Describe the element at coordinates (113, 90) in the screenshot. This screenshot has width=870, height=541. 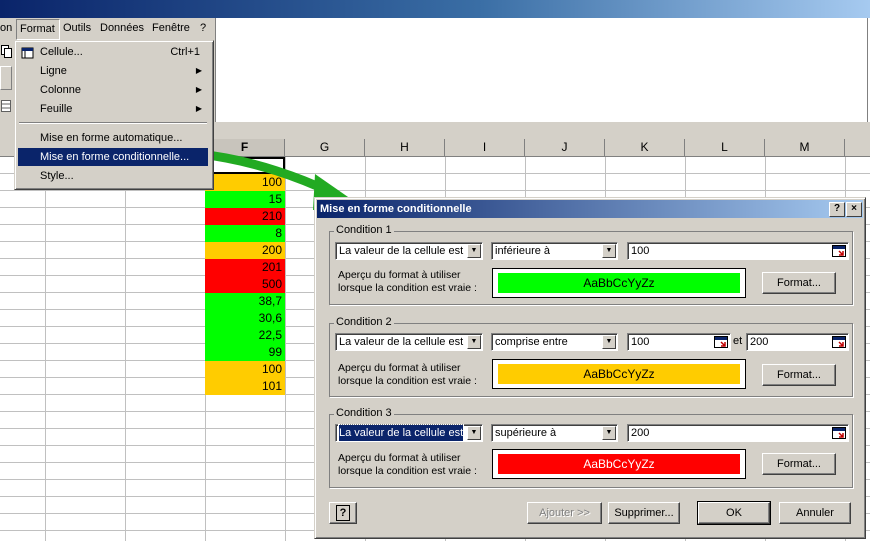
I see `menu-item-colonne: Colonne ▶` at that location.